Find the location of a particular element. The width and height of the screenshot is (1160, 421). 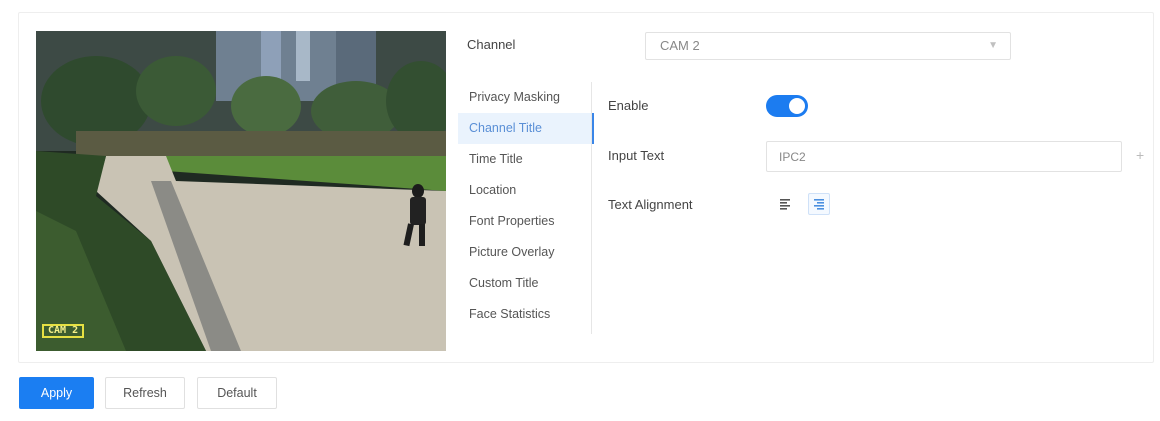

osd-channel-title: CAM 2 is located at coordinates (63, 331).